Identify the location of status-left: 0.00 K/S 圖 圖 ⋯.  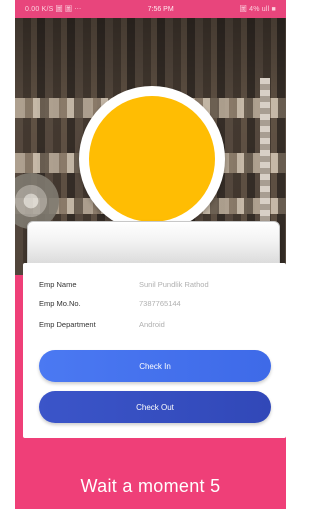
(53, 9).